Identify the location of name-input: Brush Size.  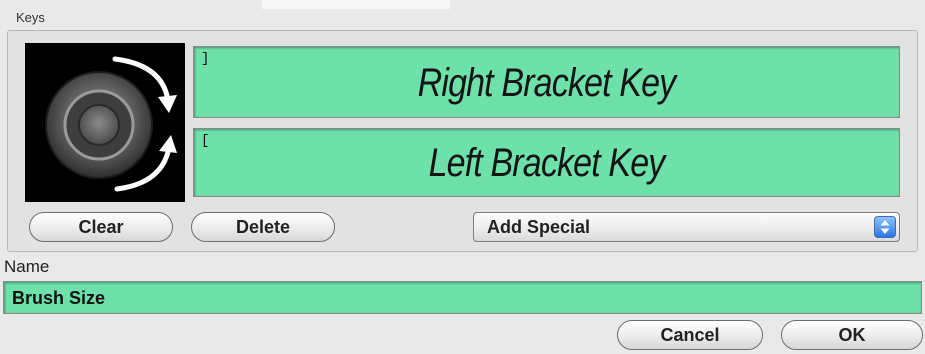
(462, 297).